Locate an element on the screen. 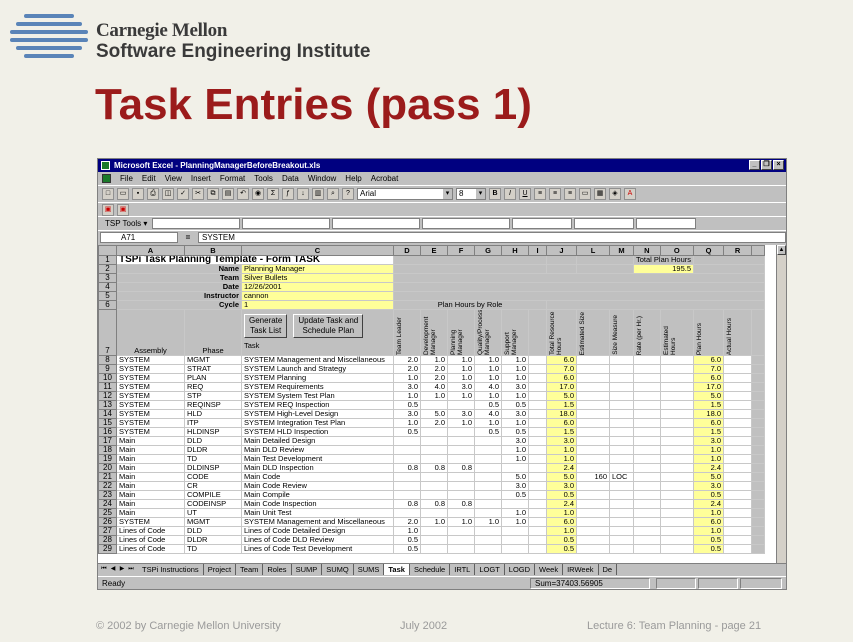  phase-cell: MGMT is located at coordinates (213, 522).